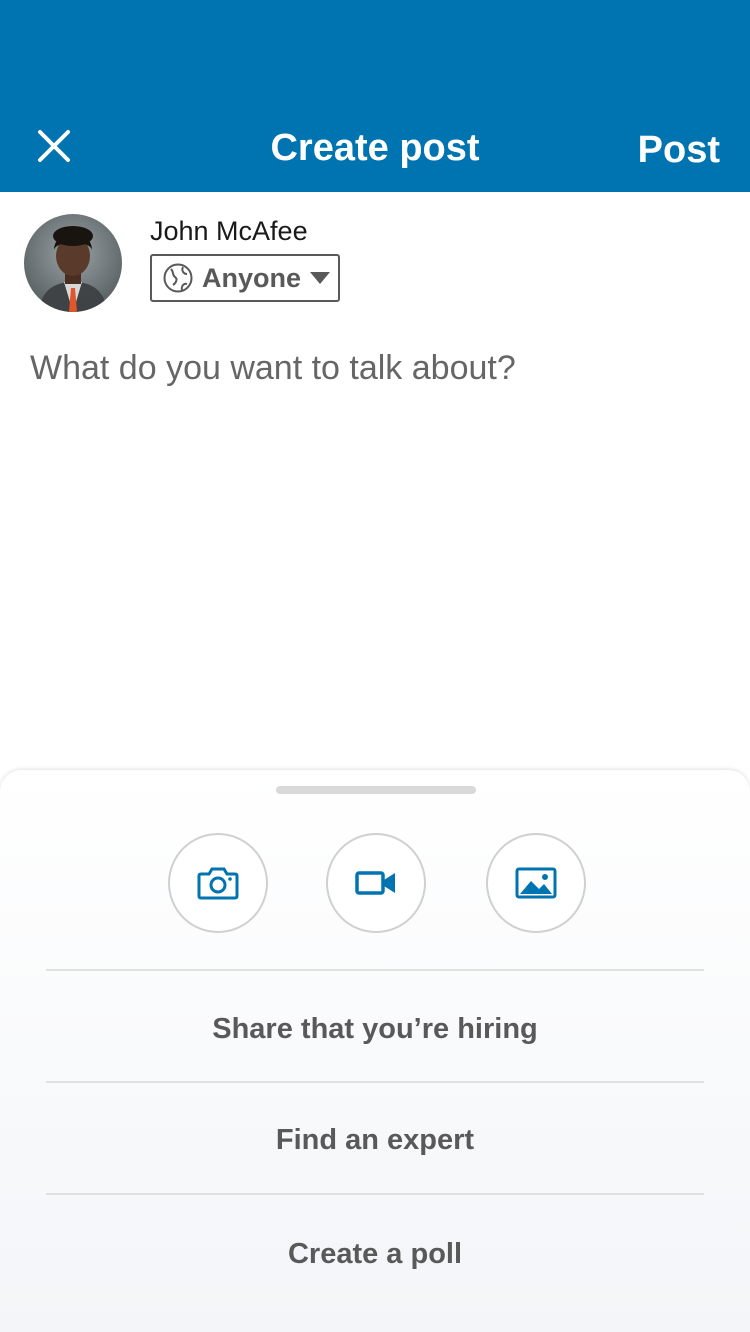  I want to click on add-photo-button, so click(218, 883).